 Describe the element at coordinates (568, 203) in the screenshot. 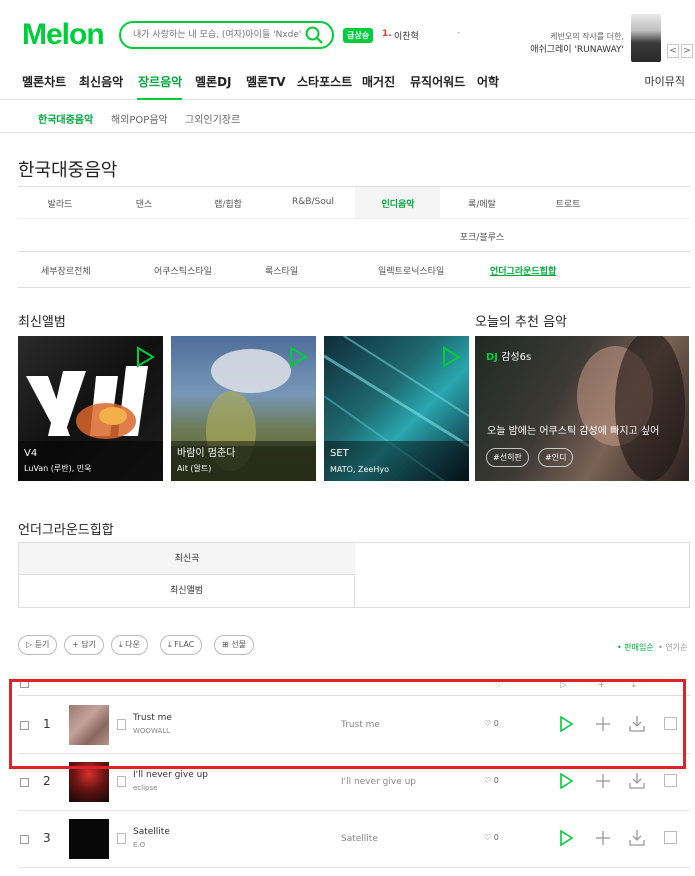

I see `genre-trot: 트로트` at that location.